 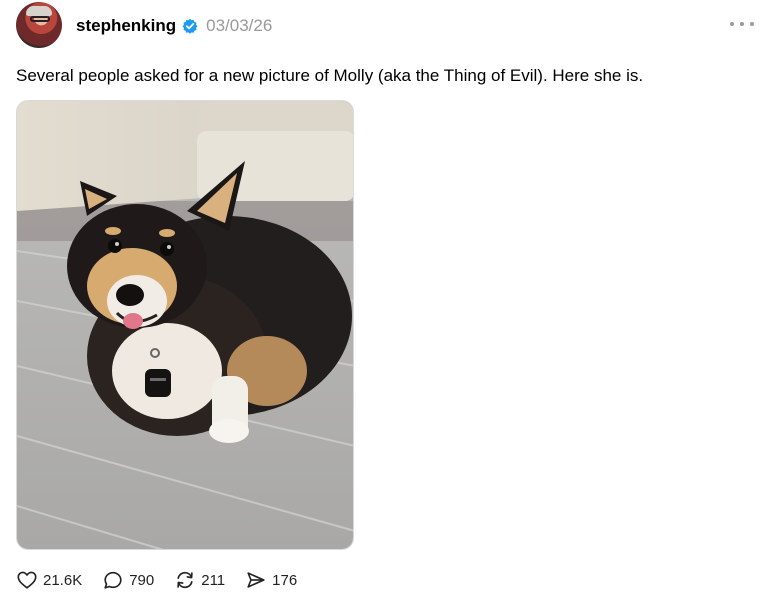 I want to click on like-count: 21.6K, so click(x=63, y=580).